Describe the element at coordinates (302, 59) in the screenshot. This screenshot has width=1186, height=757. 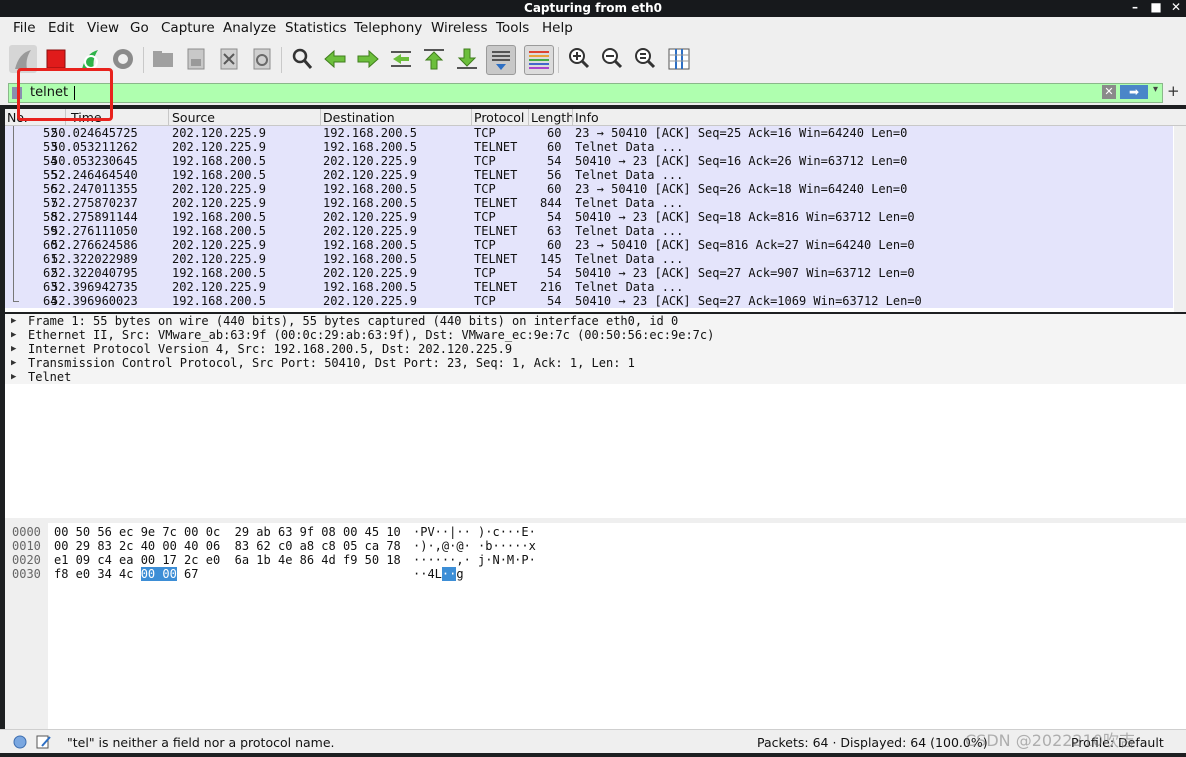
I see `find-packet-icon` at that location.